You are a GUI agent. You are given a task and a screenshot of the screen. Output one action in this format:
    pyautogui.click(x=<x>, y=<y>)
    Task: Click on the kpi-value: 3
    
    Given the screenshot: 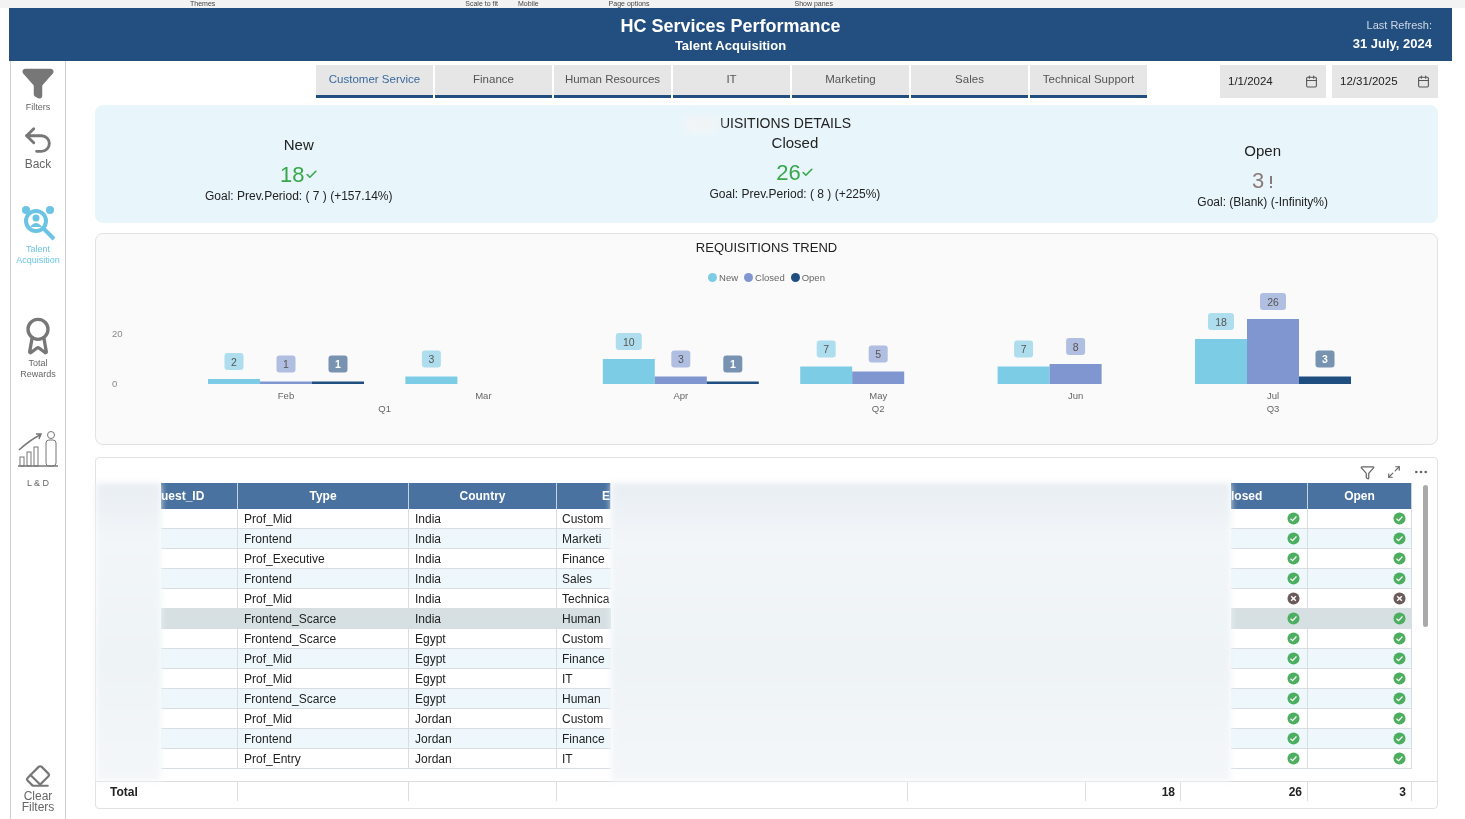 What is the action you would take?
    pyautogui.click(x=1263, y=180)
    